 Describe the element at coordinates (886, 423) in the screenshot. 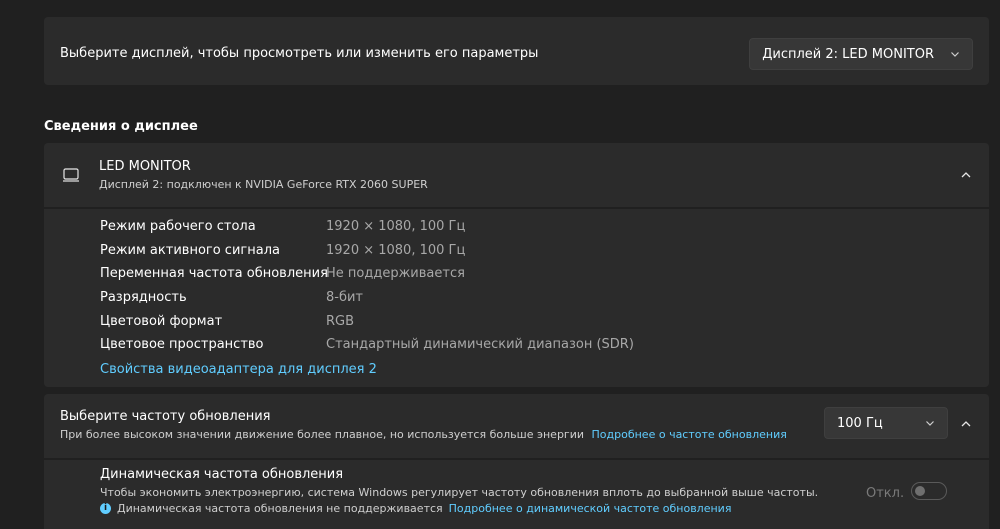

I see `refresh-rate-dropdown: 100 Гц` at that location.